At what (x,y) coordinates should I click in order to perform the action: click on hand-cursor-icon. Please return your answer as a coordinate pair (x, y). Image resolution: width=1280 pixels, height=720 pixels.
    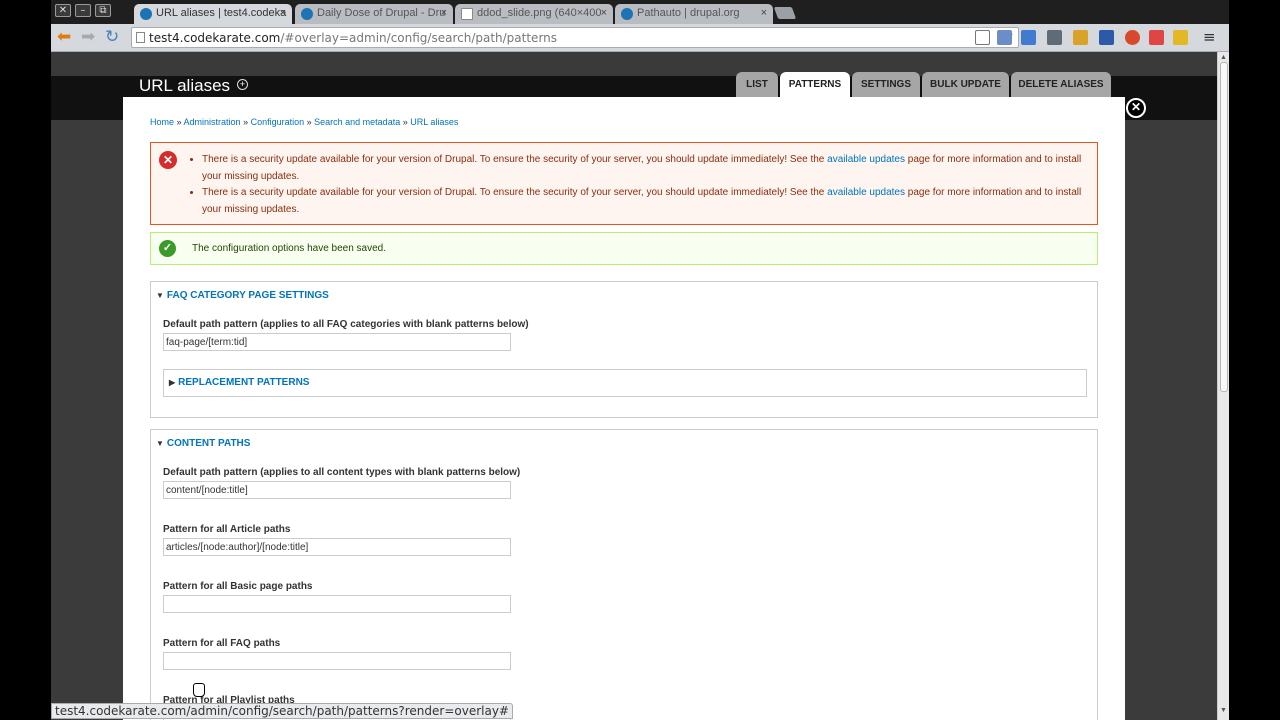
    Looking at the image, I should click on (199, 690).